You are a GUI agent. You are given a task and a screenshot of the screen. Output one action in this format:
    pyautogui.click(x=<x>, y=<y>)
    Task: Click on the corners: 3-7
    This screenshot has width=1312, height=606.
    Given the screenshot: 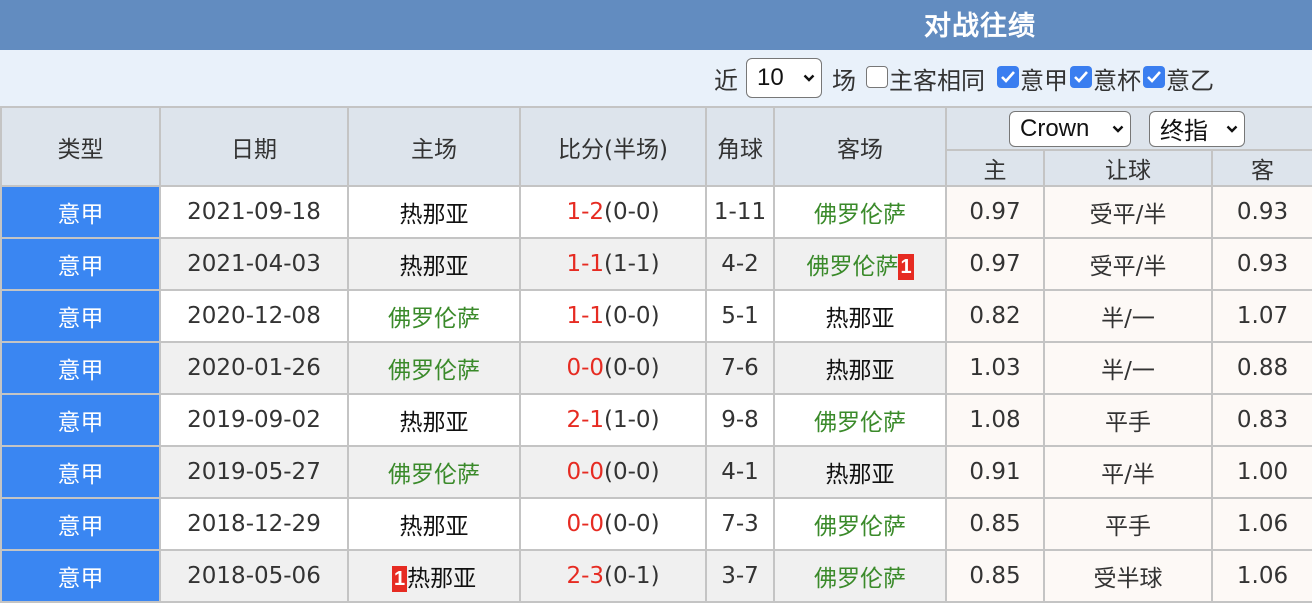 What is the action you would take?
    pyautogui.click(x=740, y=576)
    